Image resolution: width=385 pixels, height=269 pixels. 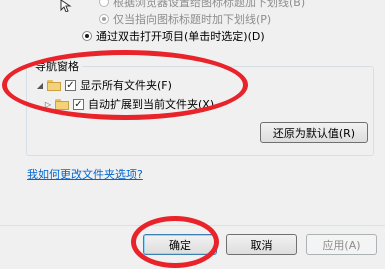 What do you see at coordinates (314, 132) in the screenshot?
I see `restore-defaults-button: 还原为默认值(R)` at bounding box center [314, 132].